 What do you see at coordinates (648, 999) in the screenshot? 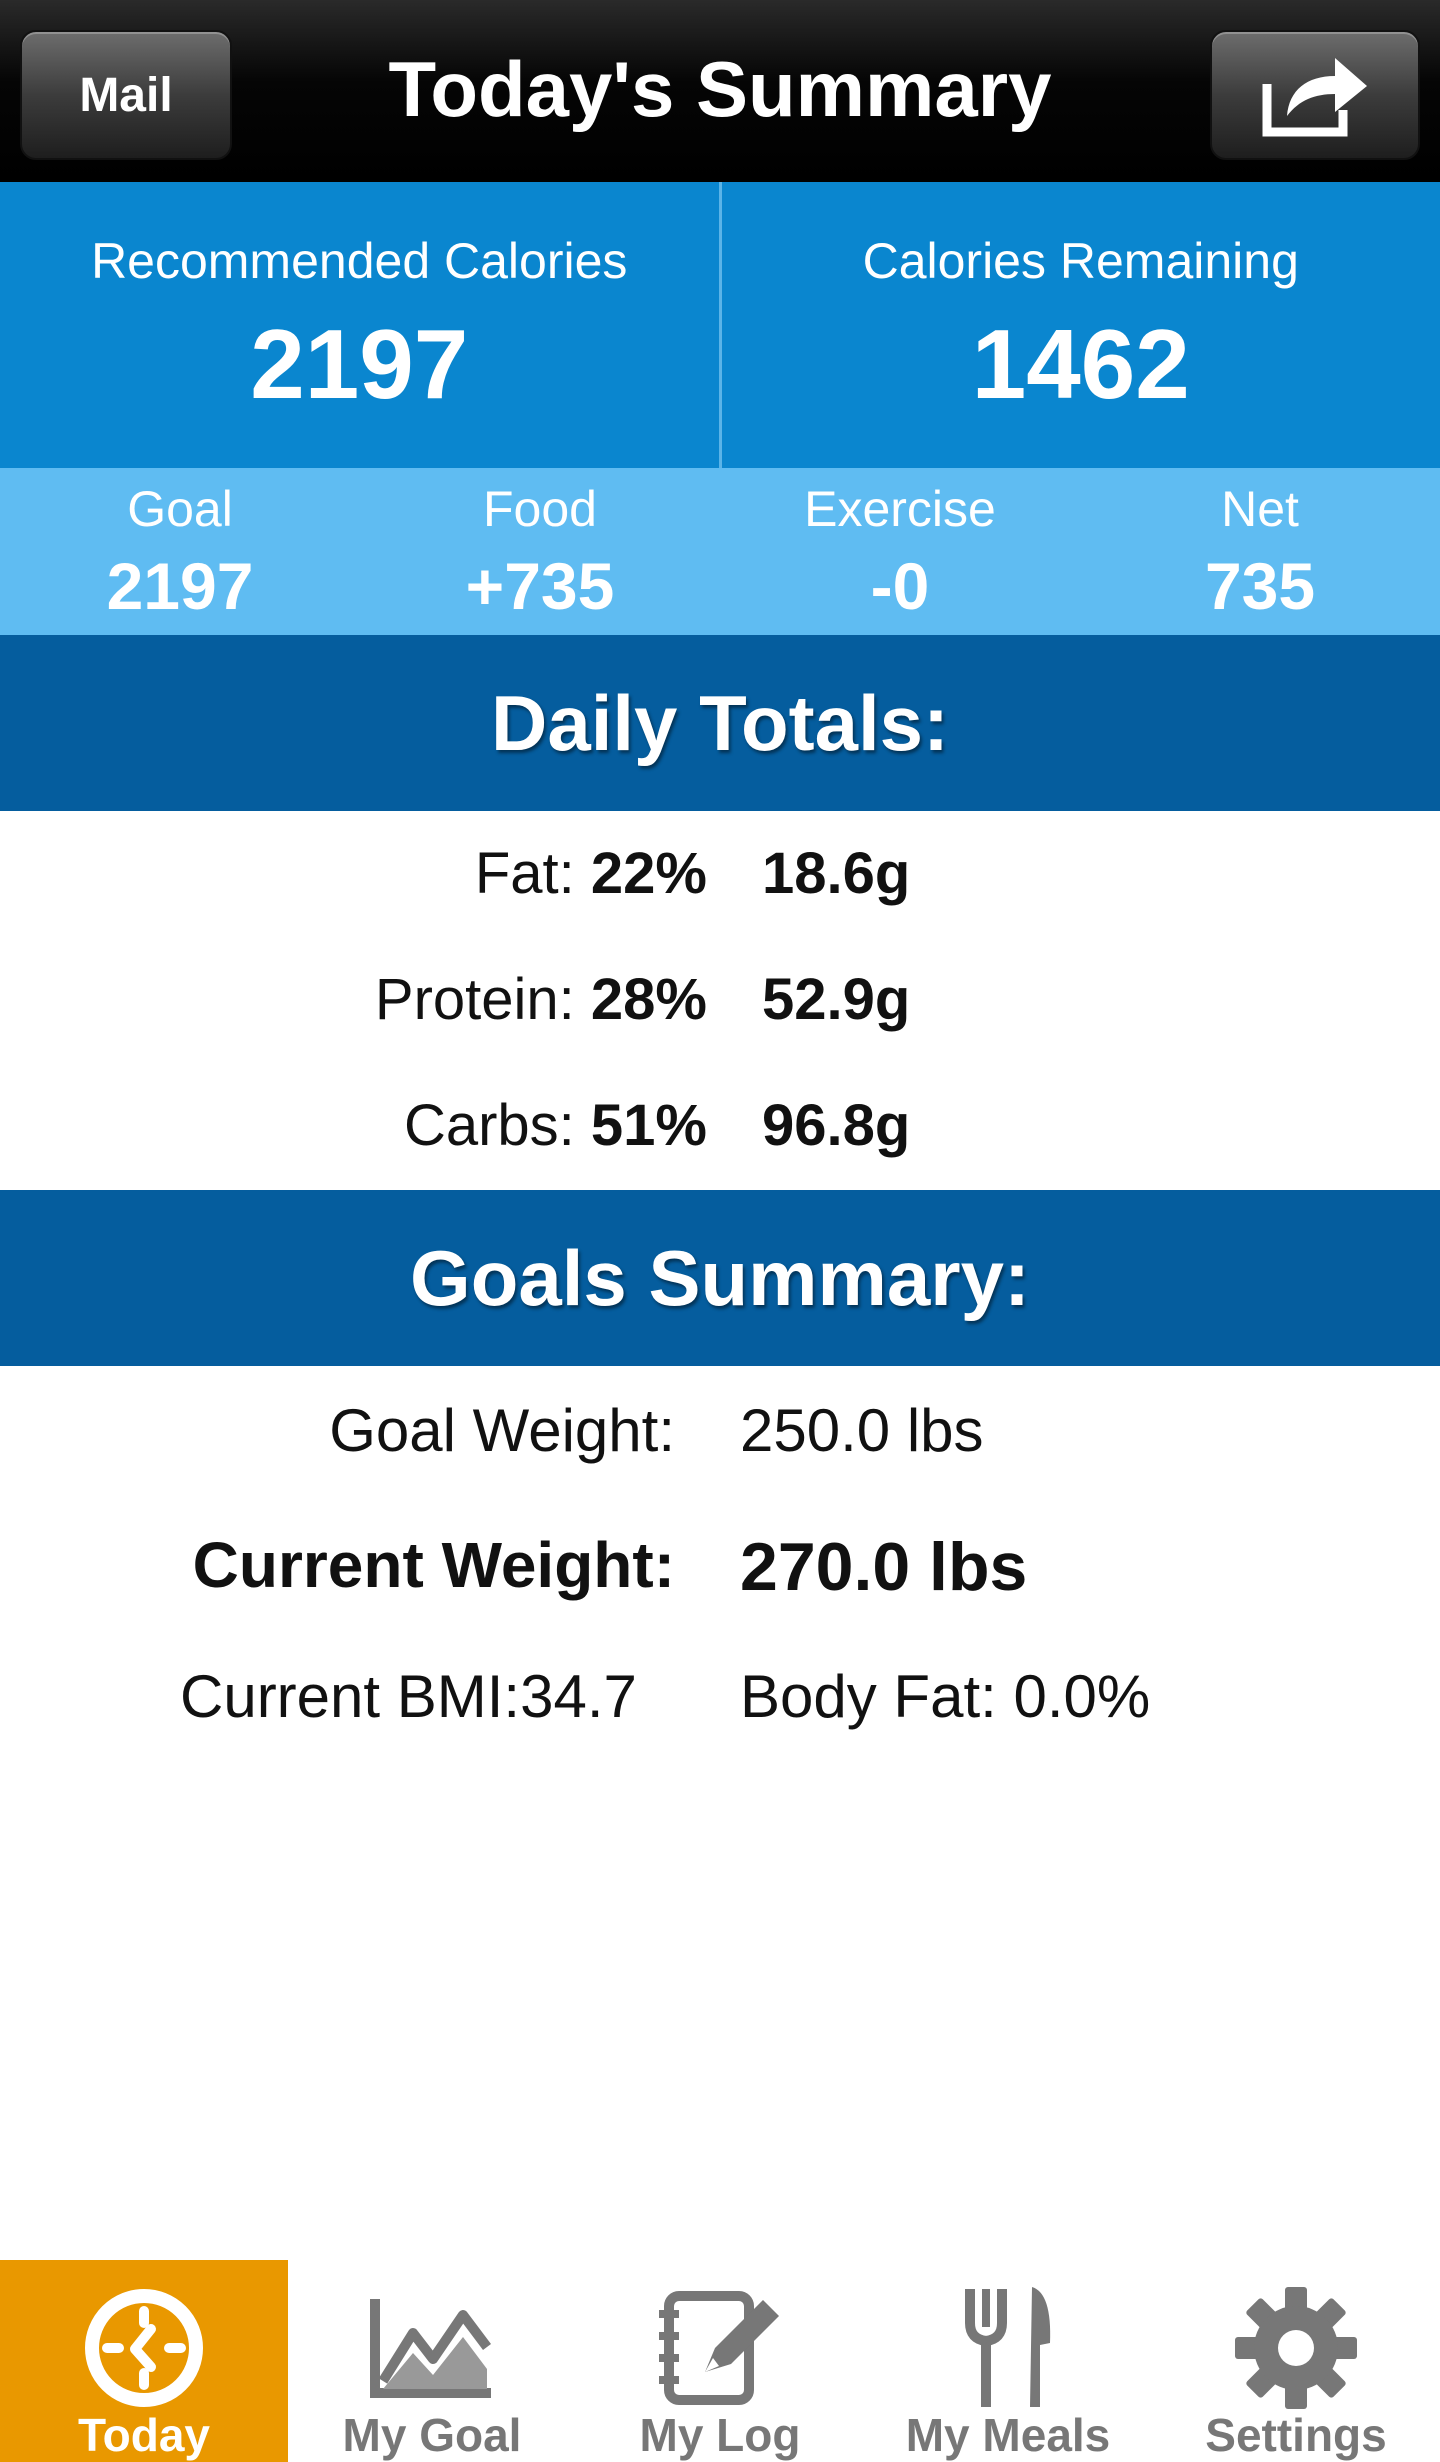
I see `macro-percent: 28%` at bounding box center [648, 999].